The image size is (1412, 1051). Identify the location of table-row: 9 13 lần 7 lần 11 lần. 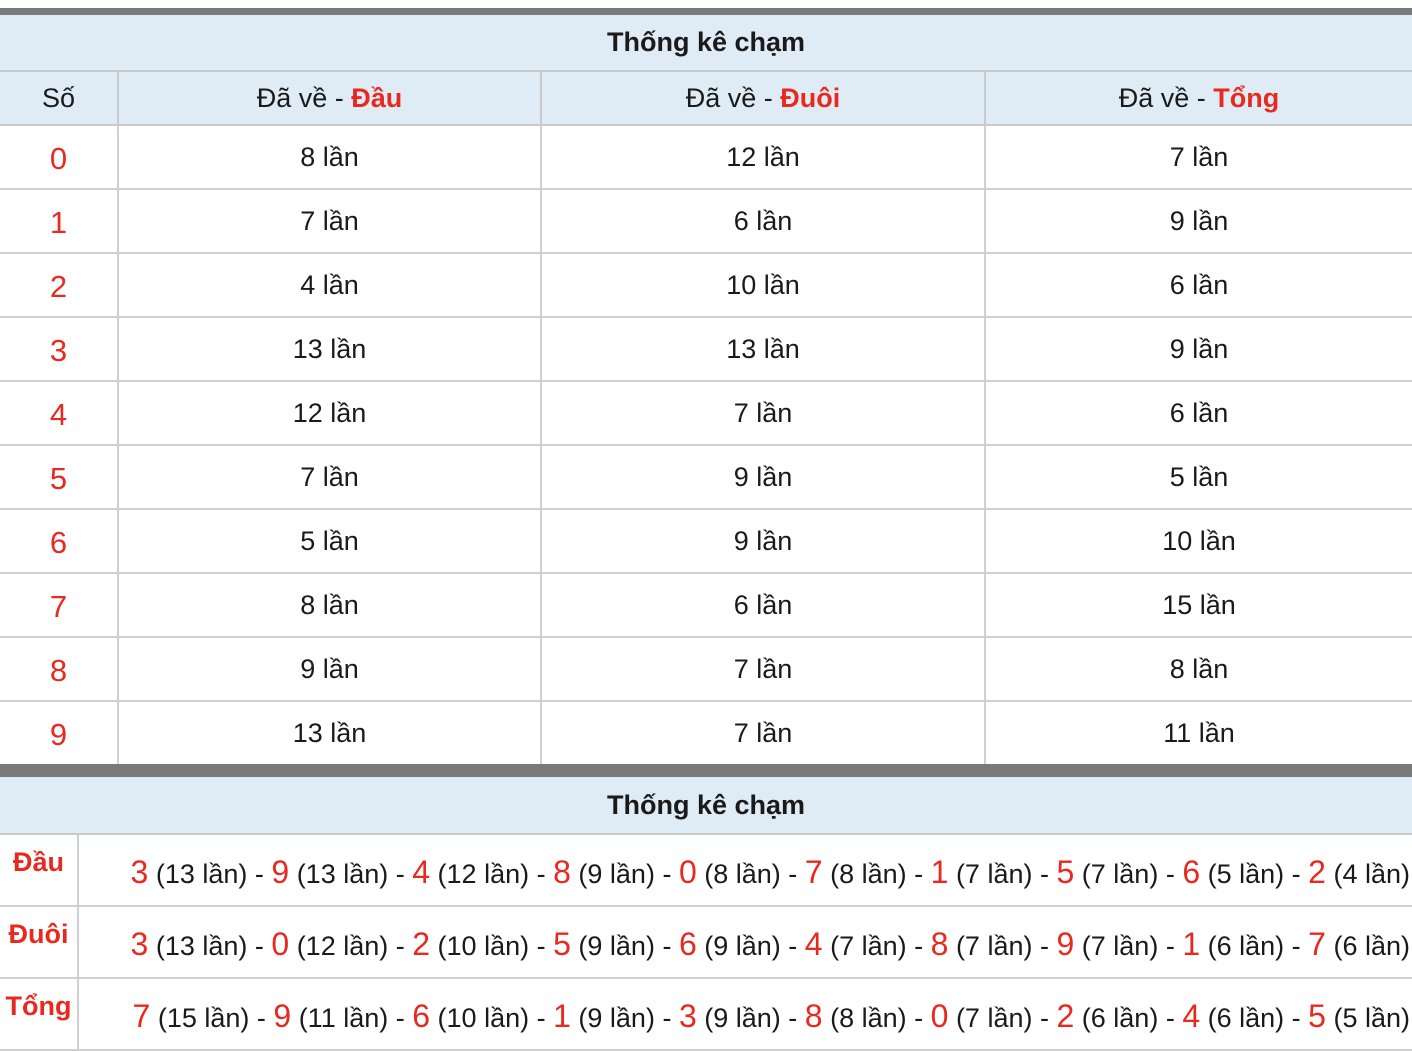
(706, 734).